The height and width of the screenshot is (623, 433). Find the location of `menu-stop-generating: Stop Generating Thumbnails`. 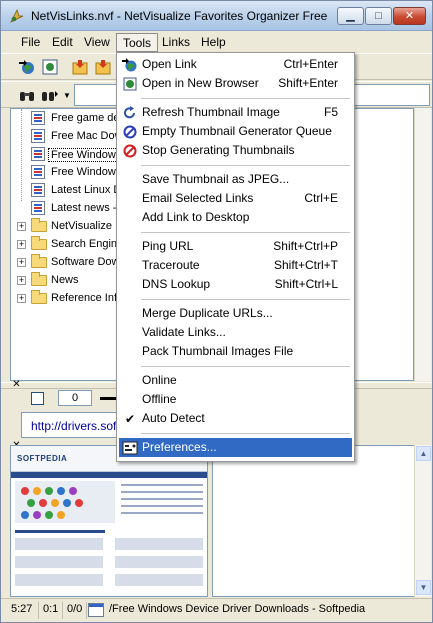

menu-stop-generating: Stop Generating Thumbnails is located at coordinates (235, 150).